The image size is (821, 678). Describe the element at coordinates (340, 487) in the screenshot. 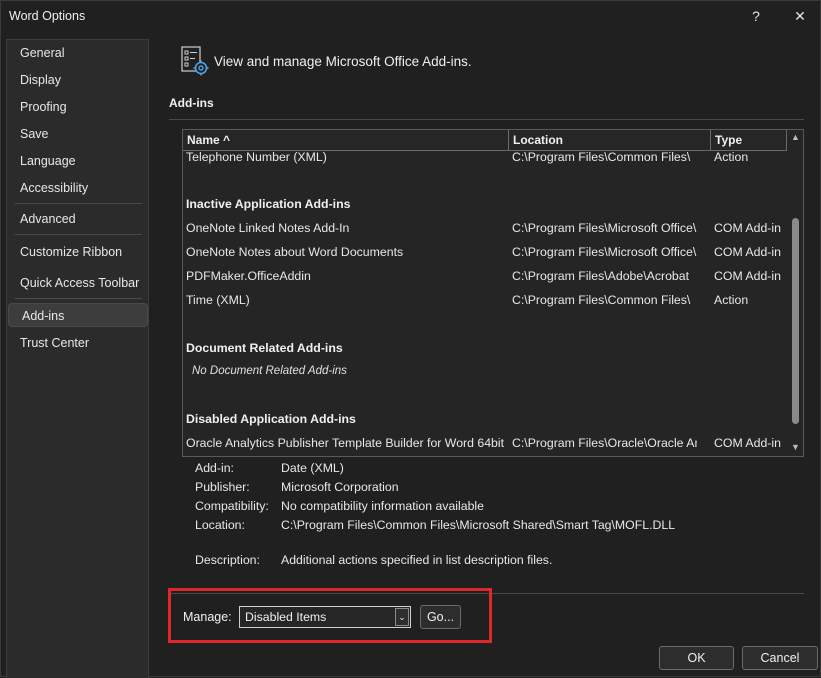

I see `detail-publisher-value: Microsoft Corporation` at that location.